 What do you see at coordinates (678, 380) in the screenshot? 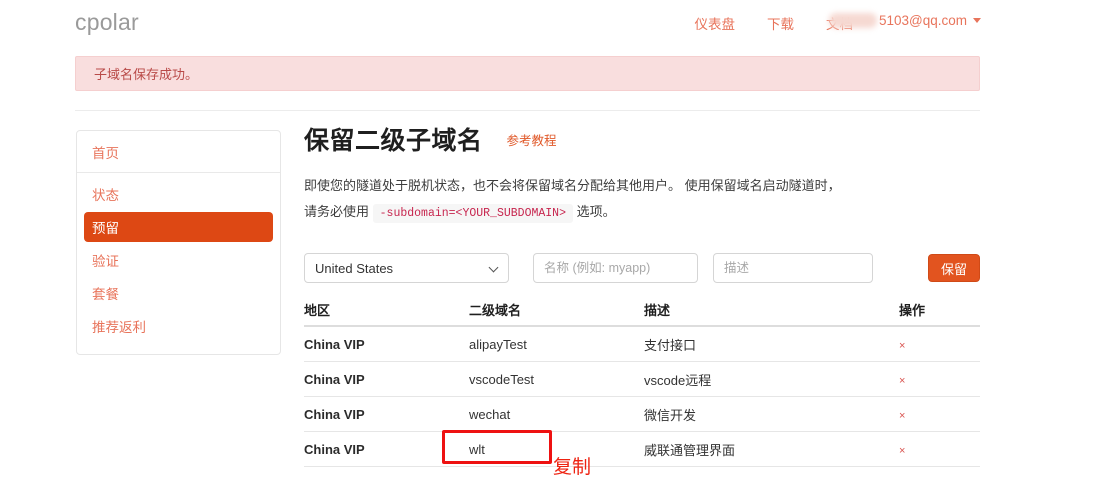
I see `description-cell: vscode远程` at bounding box center [678, 380].